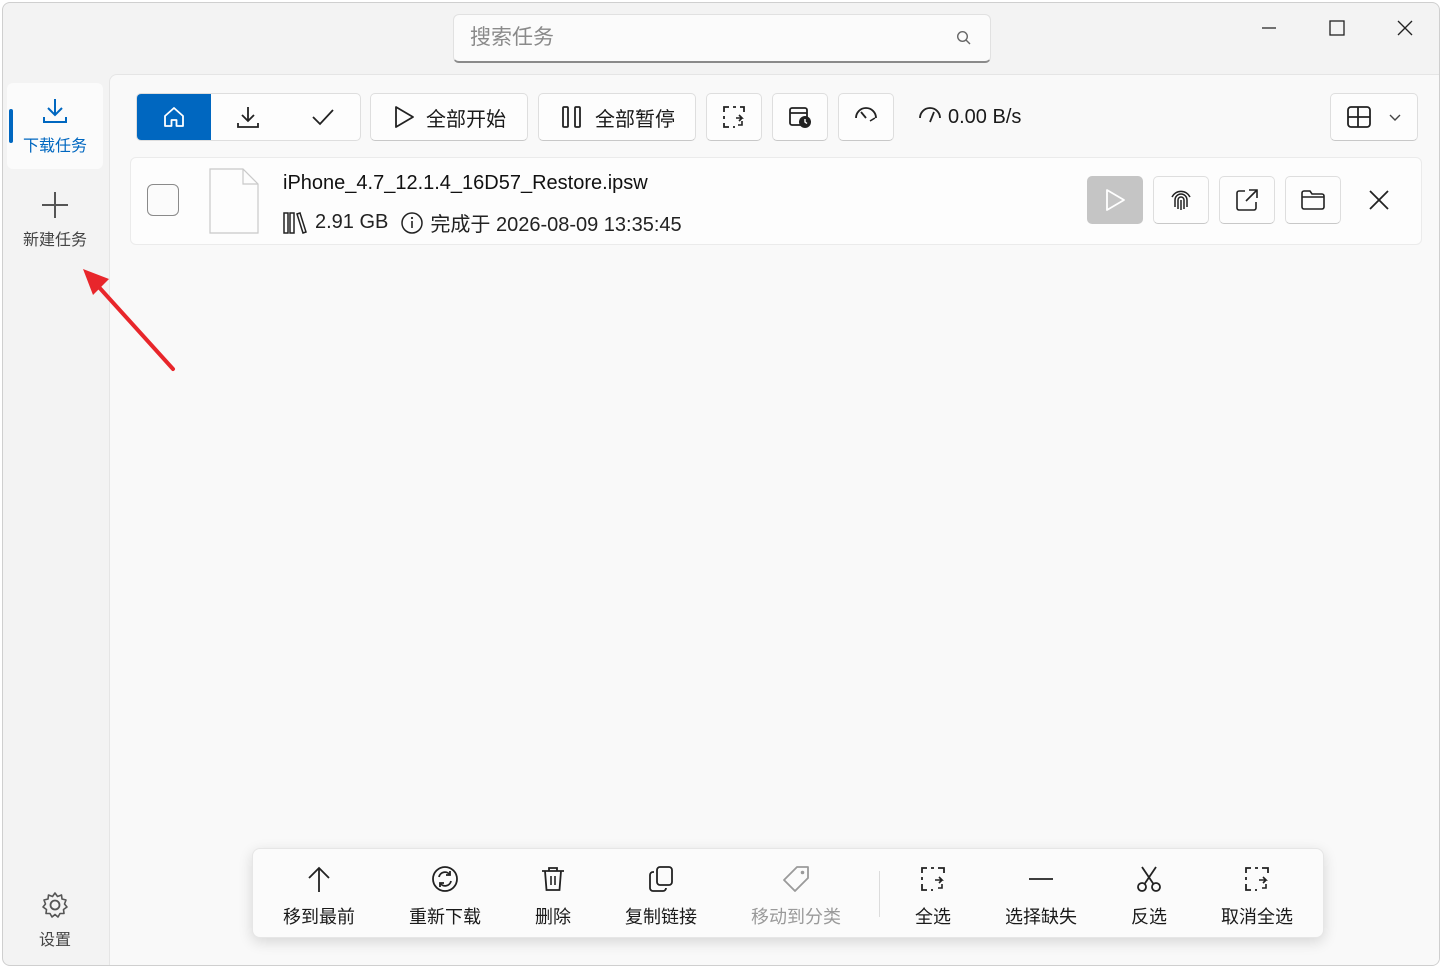 The image size is (1442, 968). I want to click on filter-all-button, so click(174, 117).